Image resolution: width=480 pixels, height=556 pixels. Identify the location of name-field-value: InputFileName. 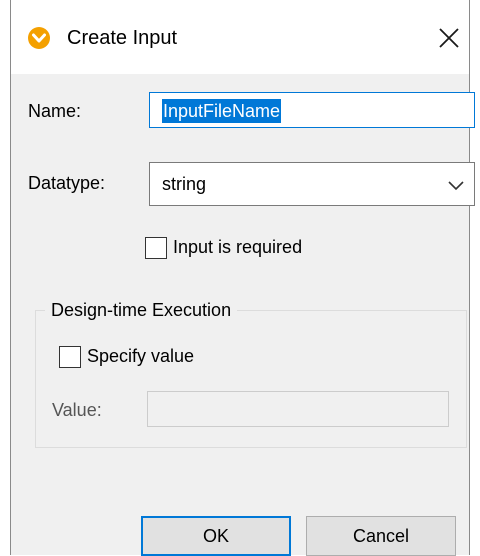
(222, 111).